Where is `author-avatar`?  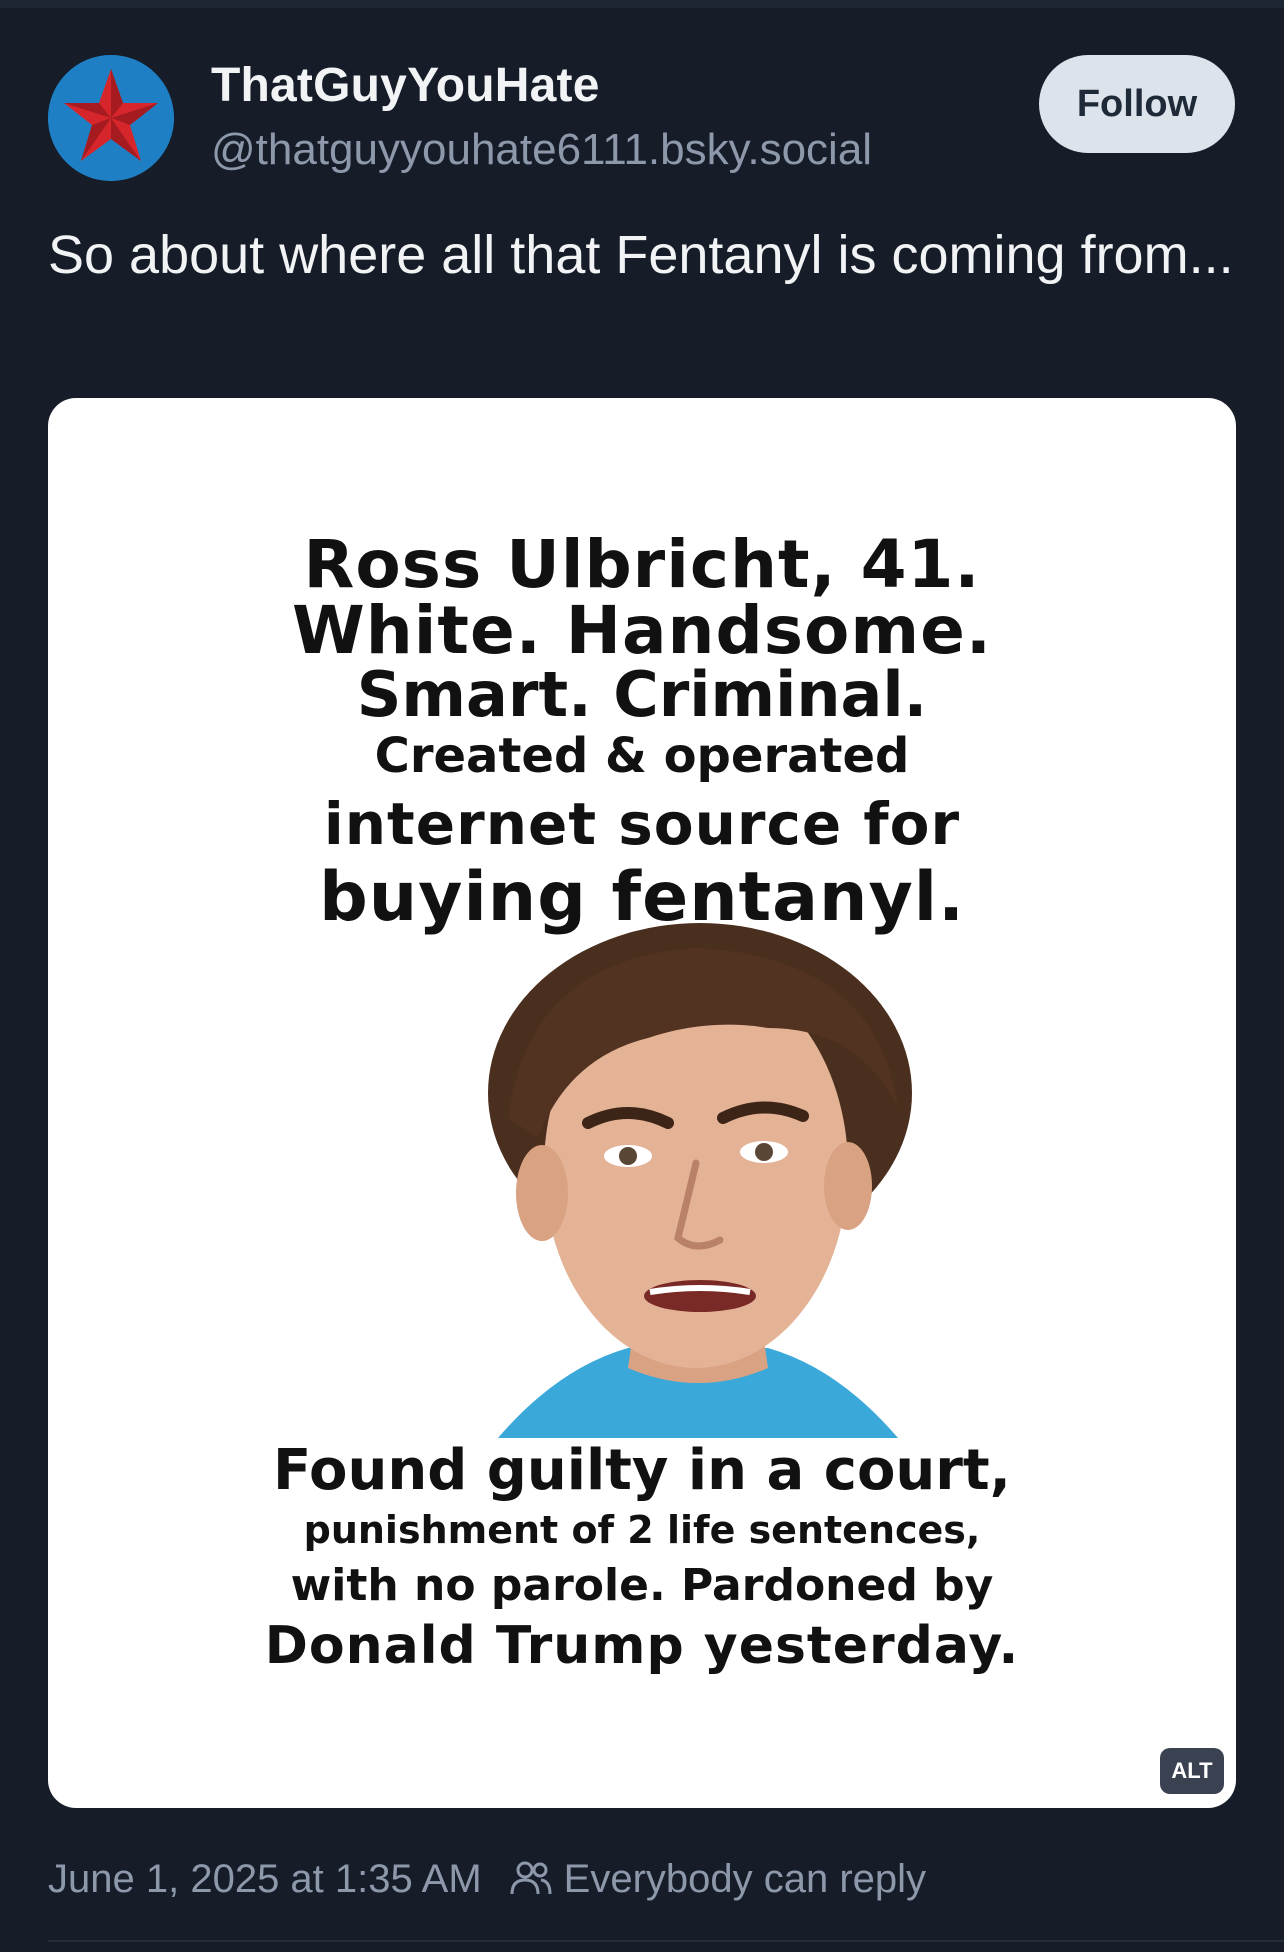 author-avatar is located at coordinates (111, 118).